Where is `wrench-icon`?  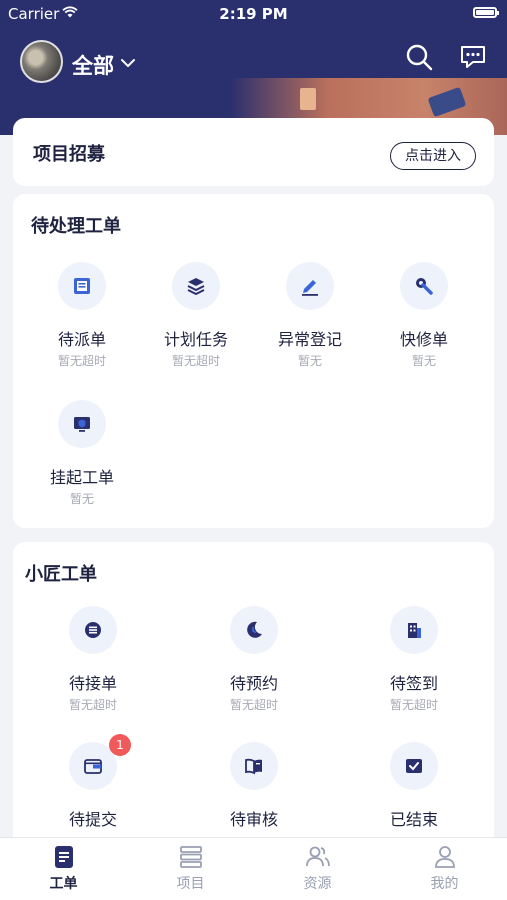
wrench-icon is located at coordinates (424, 286).